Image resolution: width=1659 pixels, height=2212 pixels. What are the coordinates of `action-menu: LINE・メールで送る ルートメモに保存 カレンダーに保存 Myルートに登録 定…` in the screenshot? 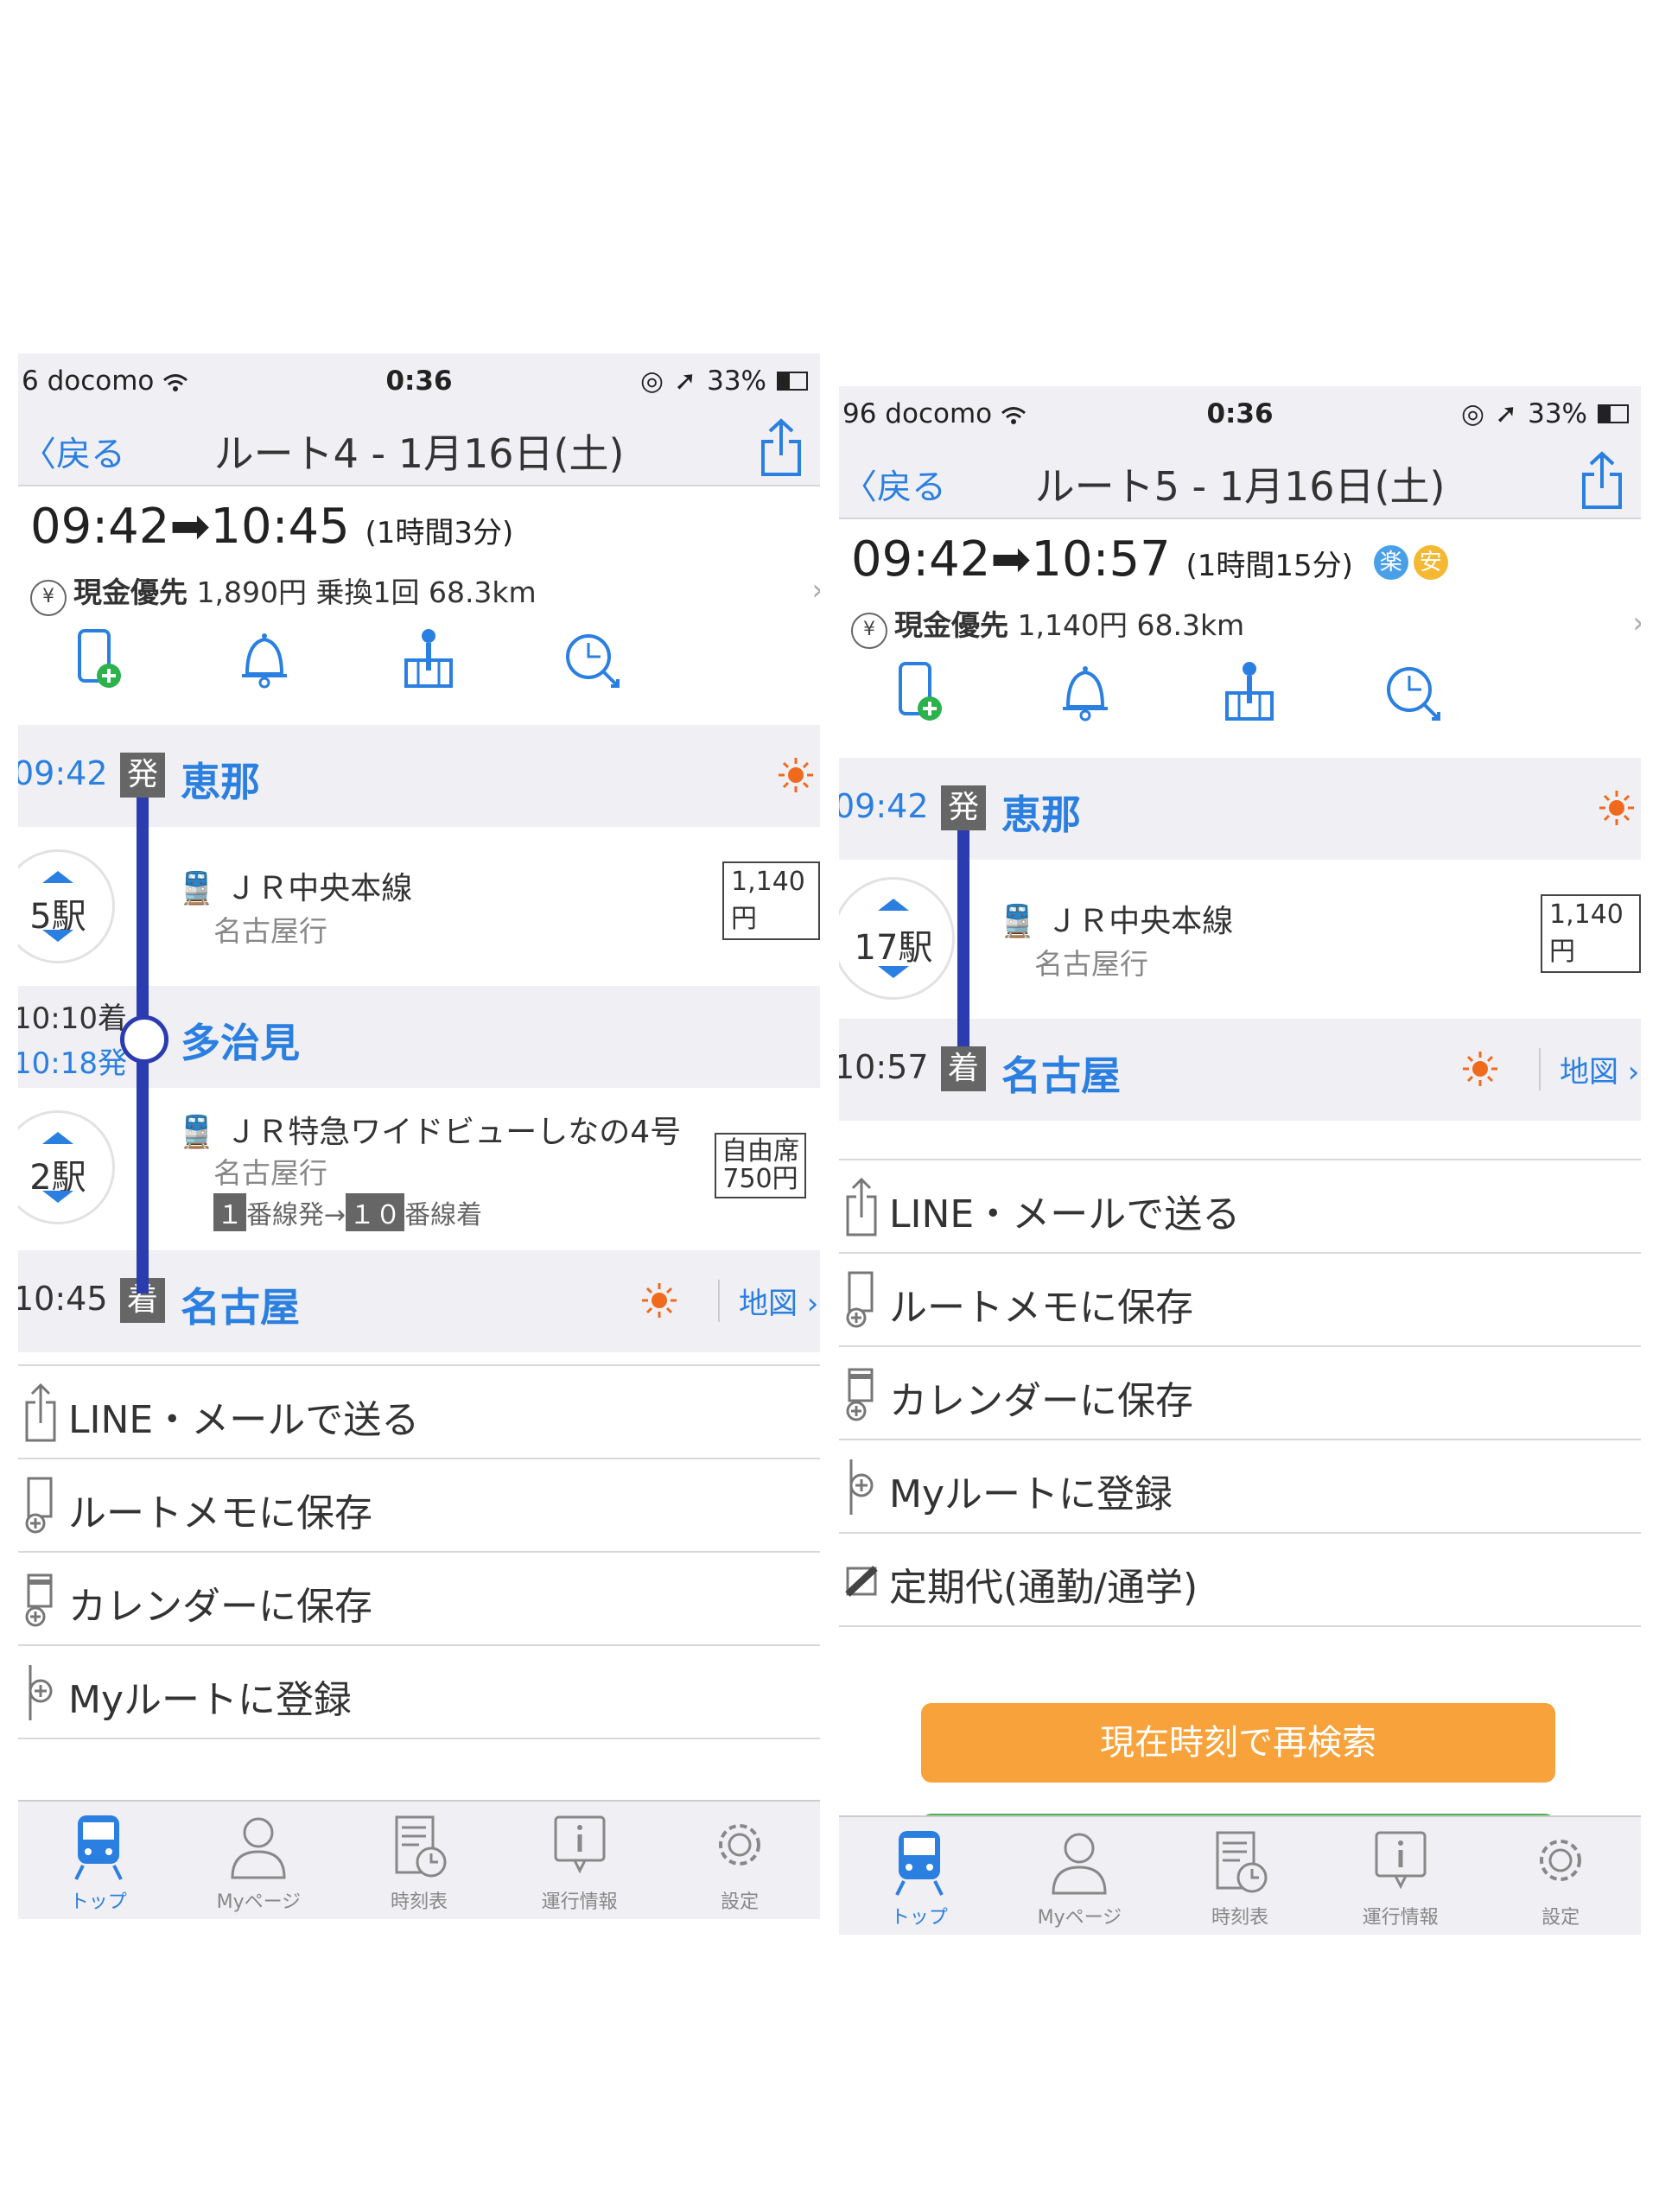 It's located at (1240, 1393).